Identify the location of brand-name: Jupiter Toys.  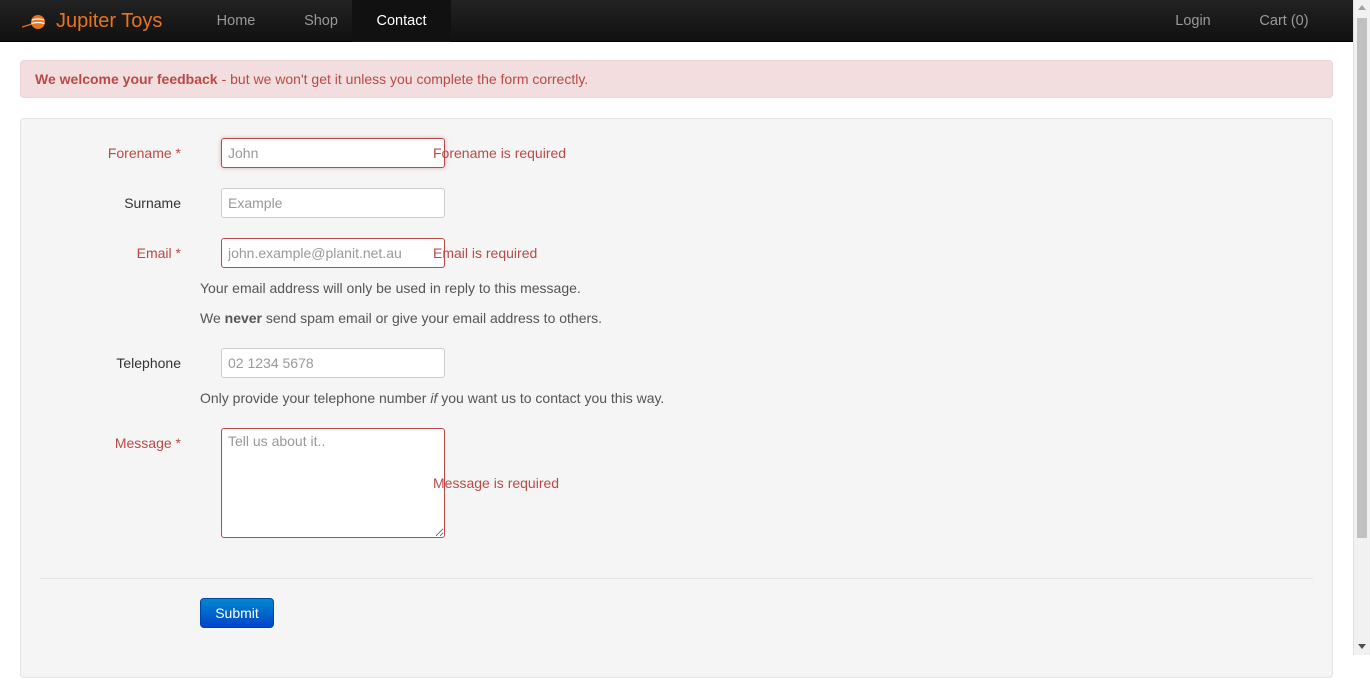
(109, 20).